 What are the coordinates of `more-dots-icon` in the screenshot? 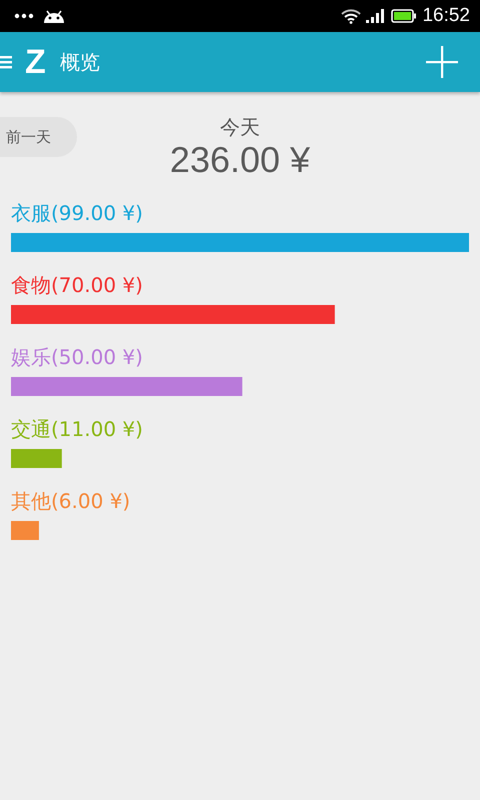 It's located at (24, 16).